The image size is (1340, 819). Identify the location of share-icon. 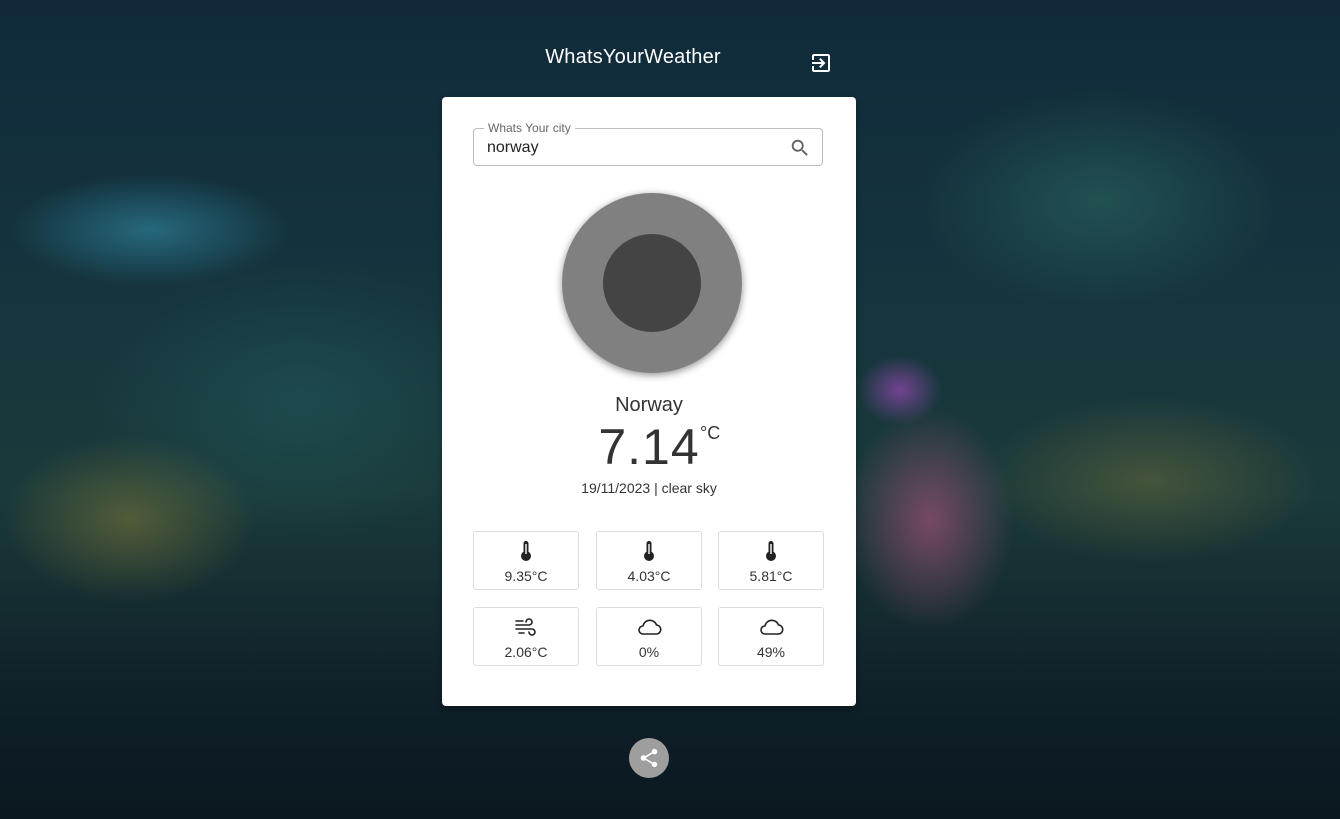
(649, 758).